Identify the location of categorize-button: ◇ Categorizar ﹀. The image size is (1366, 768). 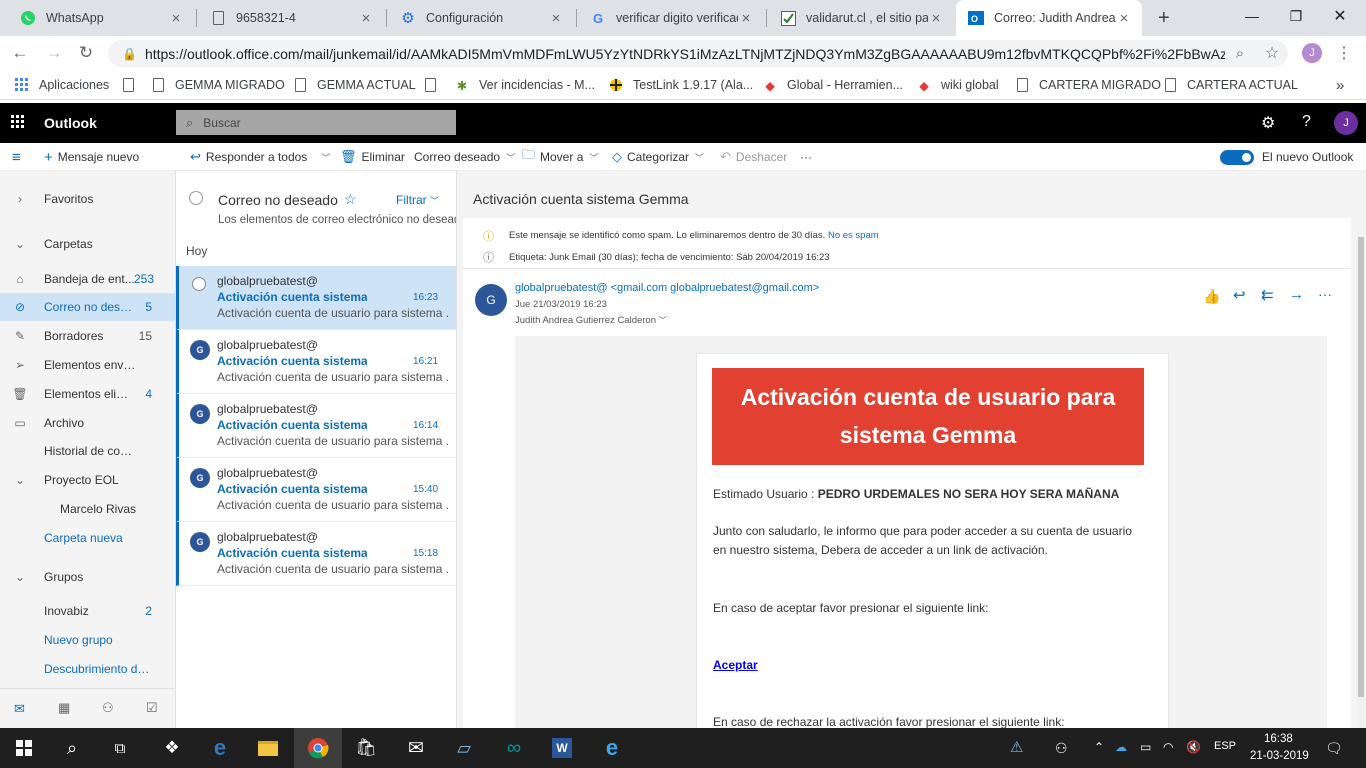
(658, 157).